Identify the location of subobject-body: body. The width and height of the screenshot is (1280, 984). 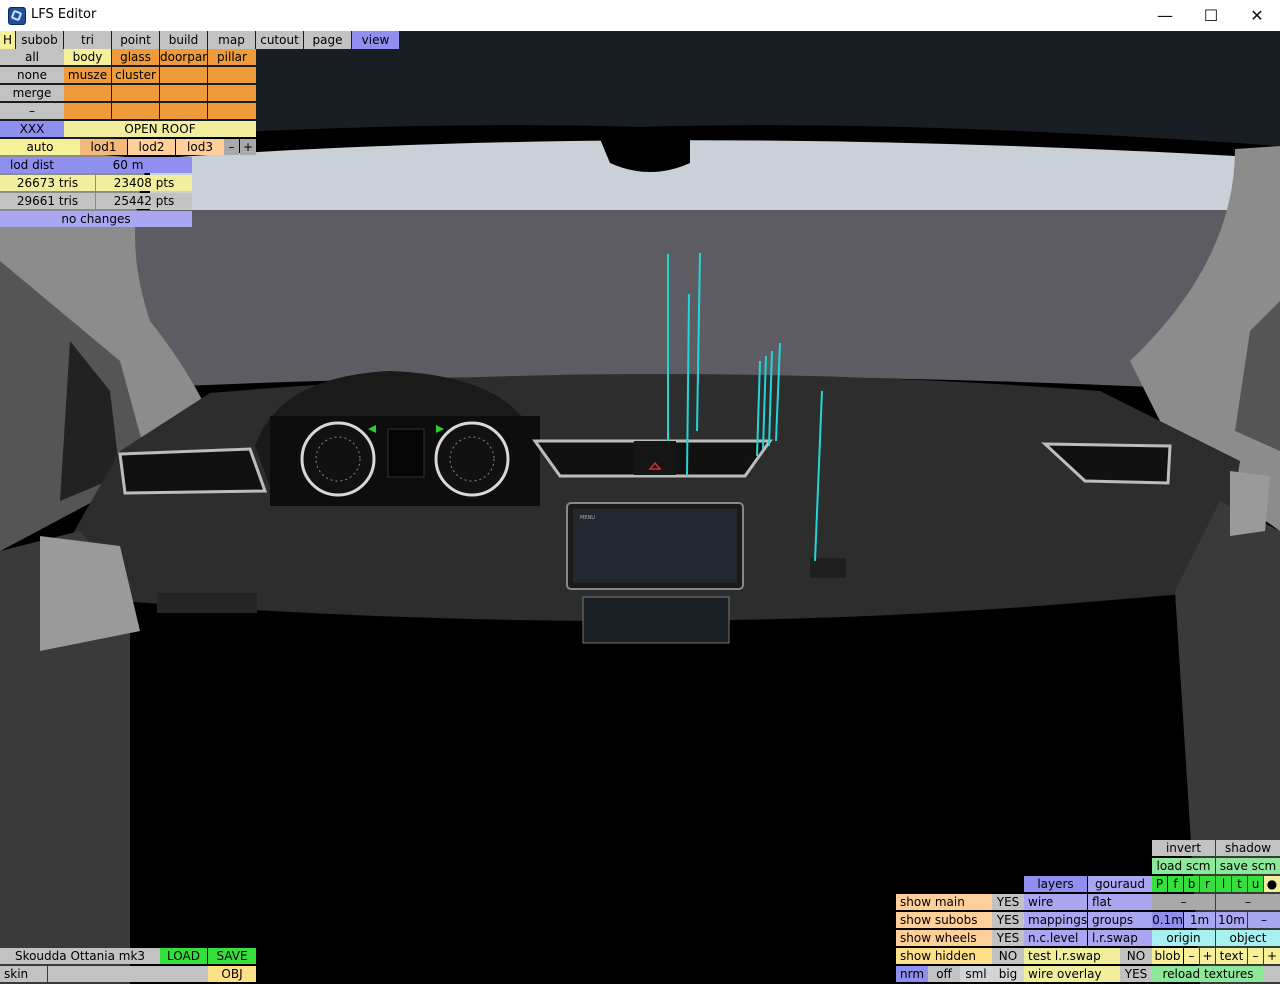
(87, 57).